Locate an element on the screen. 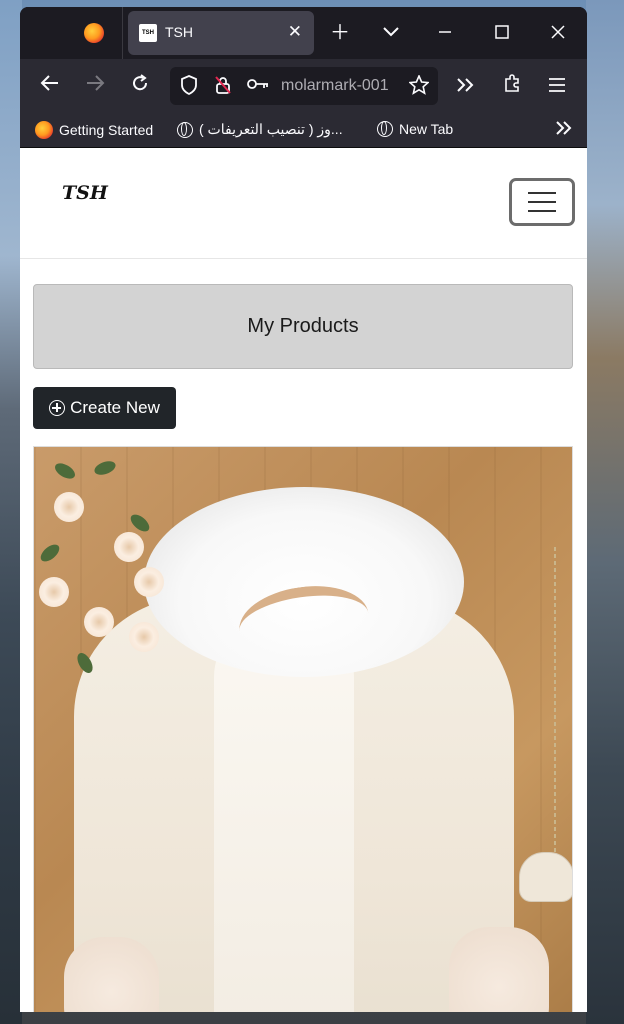 The height and width of the screenshot is (1024, 624). handbag is located at coordinates (545, 877).